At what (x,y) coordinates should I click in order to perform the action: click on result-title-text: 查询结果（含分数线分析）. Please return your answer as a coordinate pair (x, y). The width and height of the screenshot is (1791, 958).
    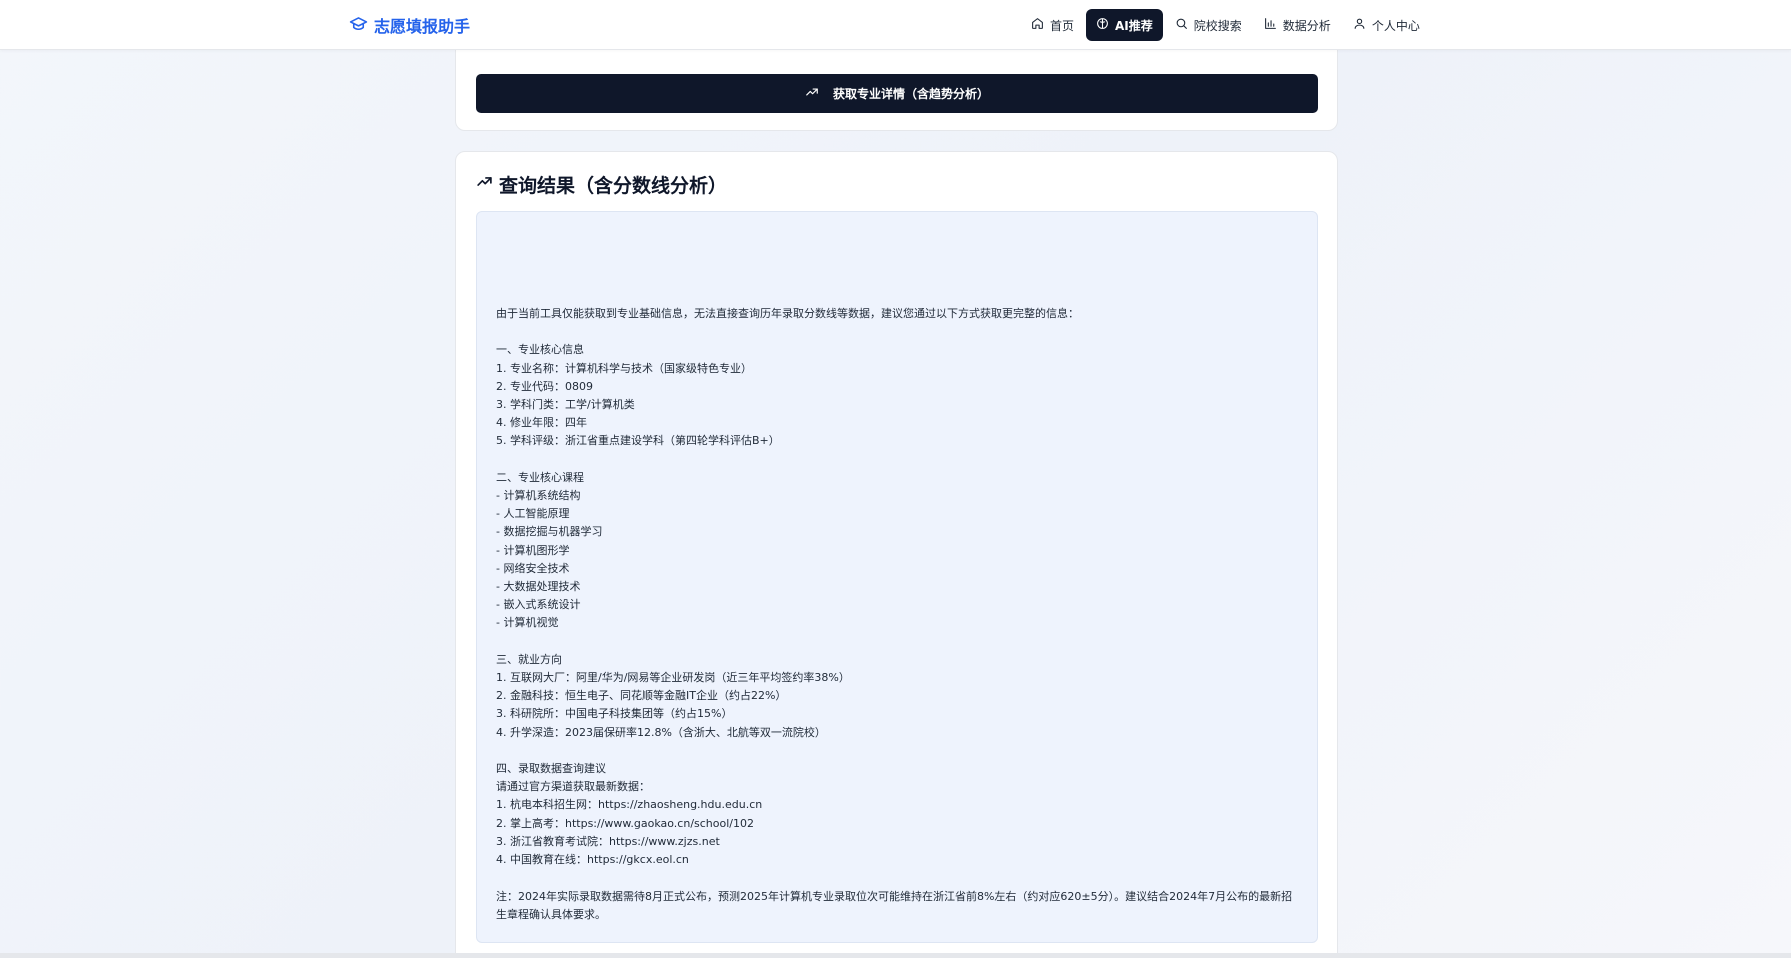
    Looking at the image, I should click on (613, 185).